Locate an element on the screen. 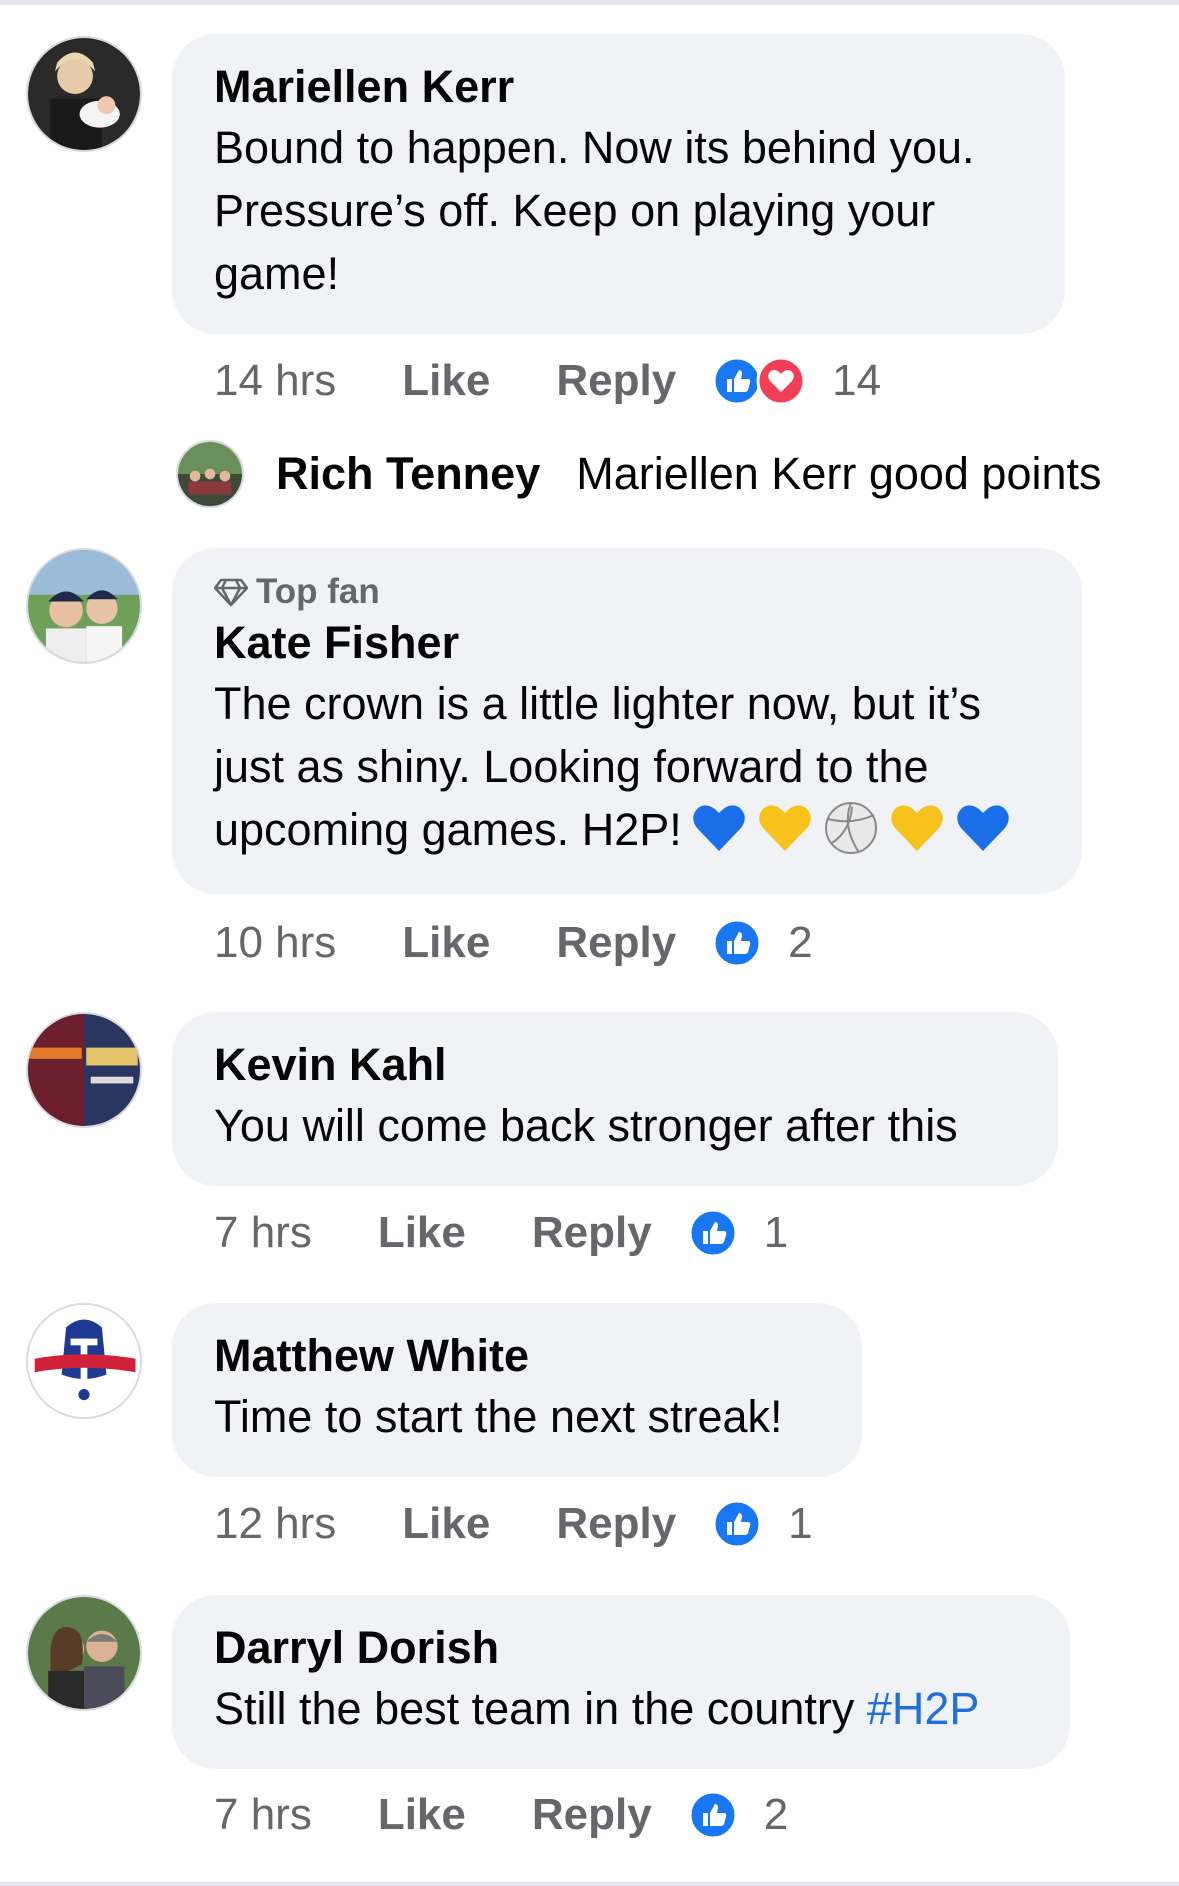 Image resolution: width=1179 pixels, height=1886 pixels. reply-preview: Rich Tenney Mariellen Kerr good points is located at coordinates (639, 474).